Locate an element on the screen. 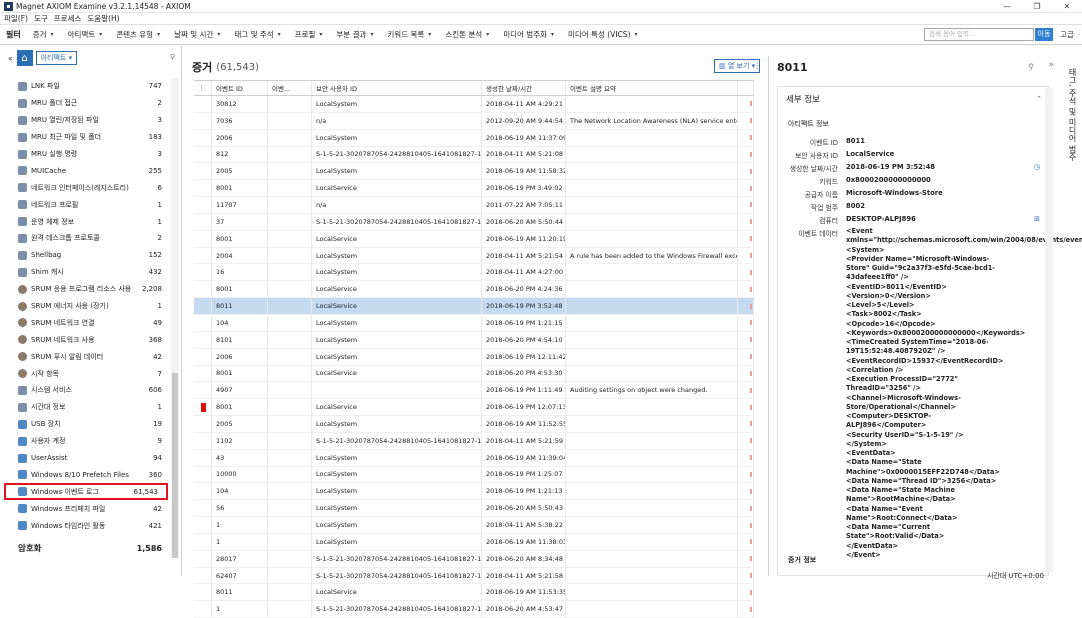 This screenshot has width=1082, height=618. filter-button: 아티팩트 ▾ is located at coordinates (85, 34).